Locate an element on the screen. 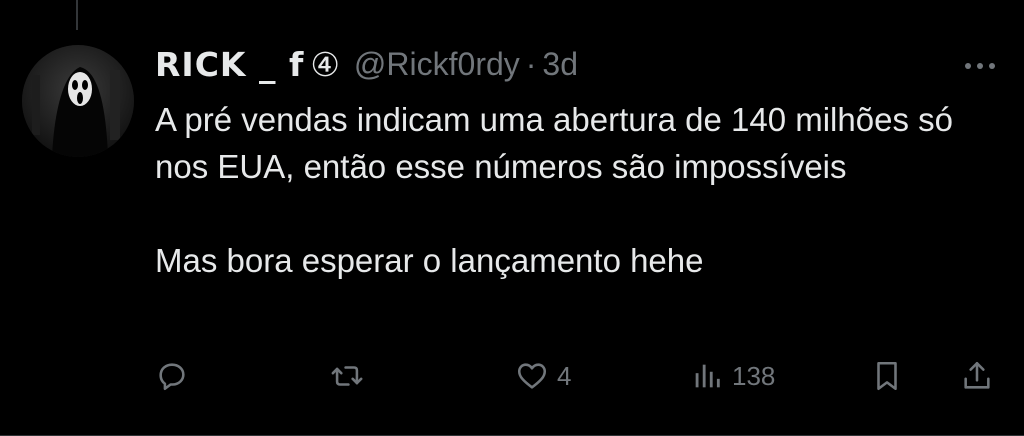  like-button: 4 is located at coordinates (543, 376).